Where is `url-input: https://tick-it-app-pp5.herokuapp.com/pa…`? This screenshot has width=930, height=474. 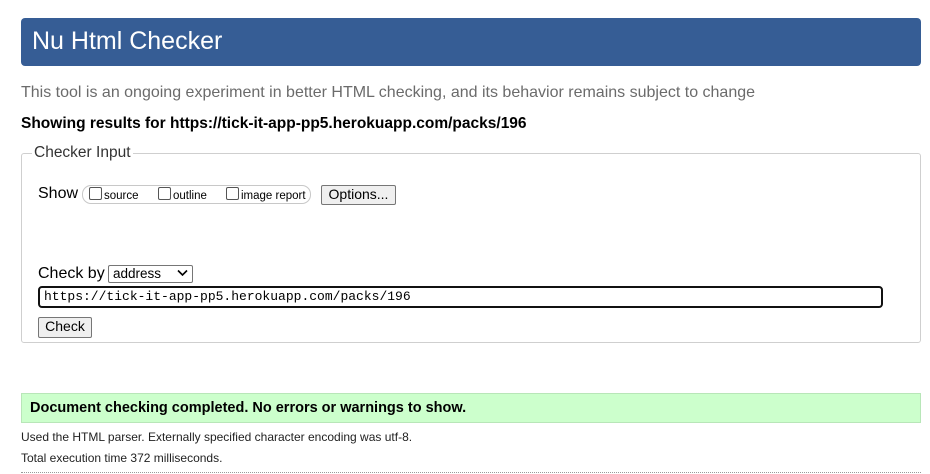
url-input: https://tick-it-app-pp5.herokuapp.com/pa… is located at coordinates (460, 297).